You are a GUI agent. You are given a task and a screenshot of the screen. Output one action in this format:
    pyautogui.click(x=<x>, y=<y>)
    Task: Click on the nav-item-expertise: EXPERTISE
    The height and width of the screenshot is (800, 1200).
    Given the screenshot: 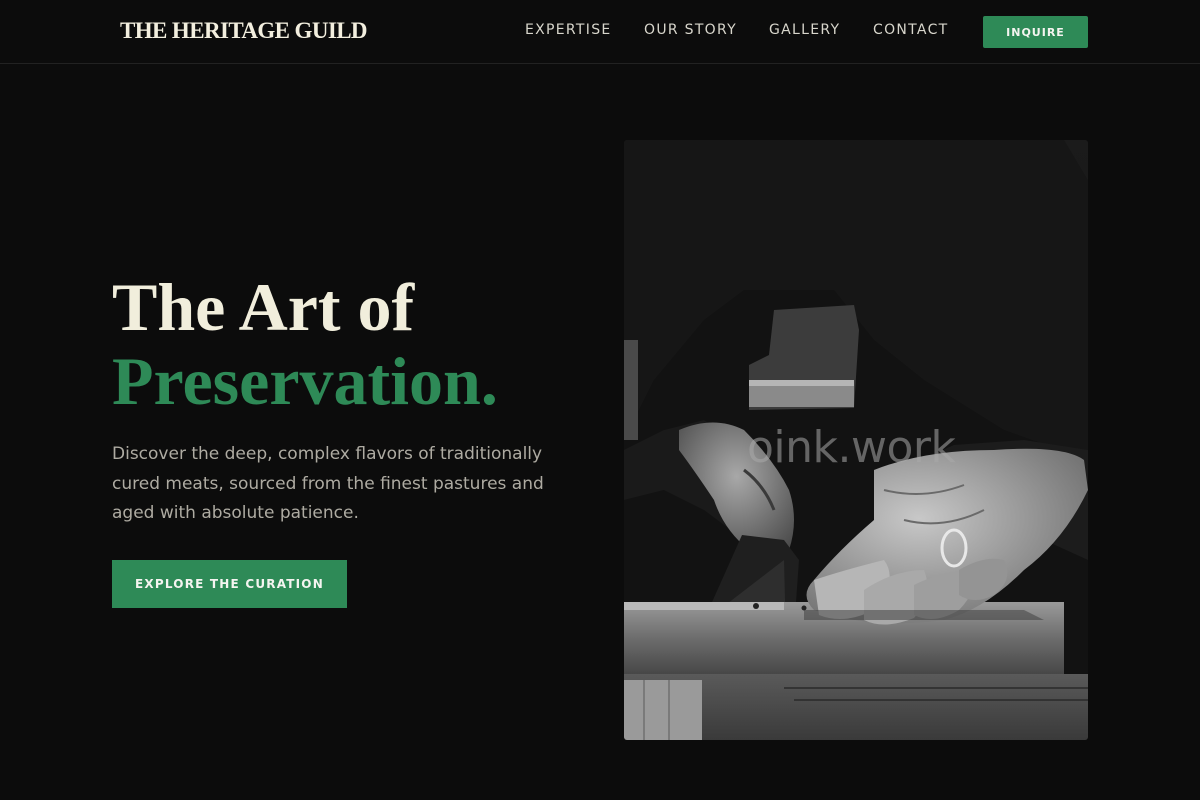 What is the action you would take?
    pyautogui.click(x=568, y=30)
    